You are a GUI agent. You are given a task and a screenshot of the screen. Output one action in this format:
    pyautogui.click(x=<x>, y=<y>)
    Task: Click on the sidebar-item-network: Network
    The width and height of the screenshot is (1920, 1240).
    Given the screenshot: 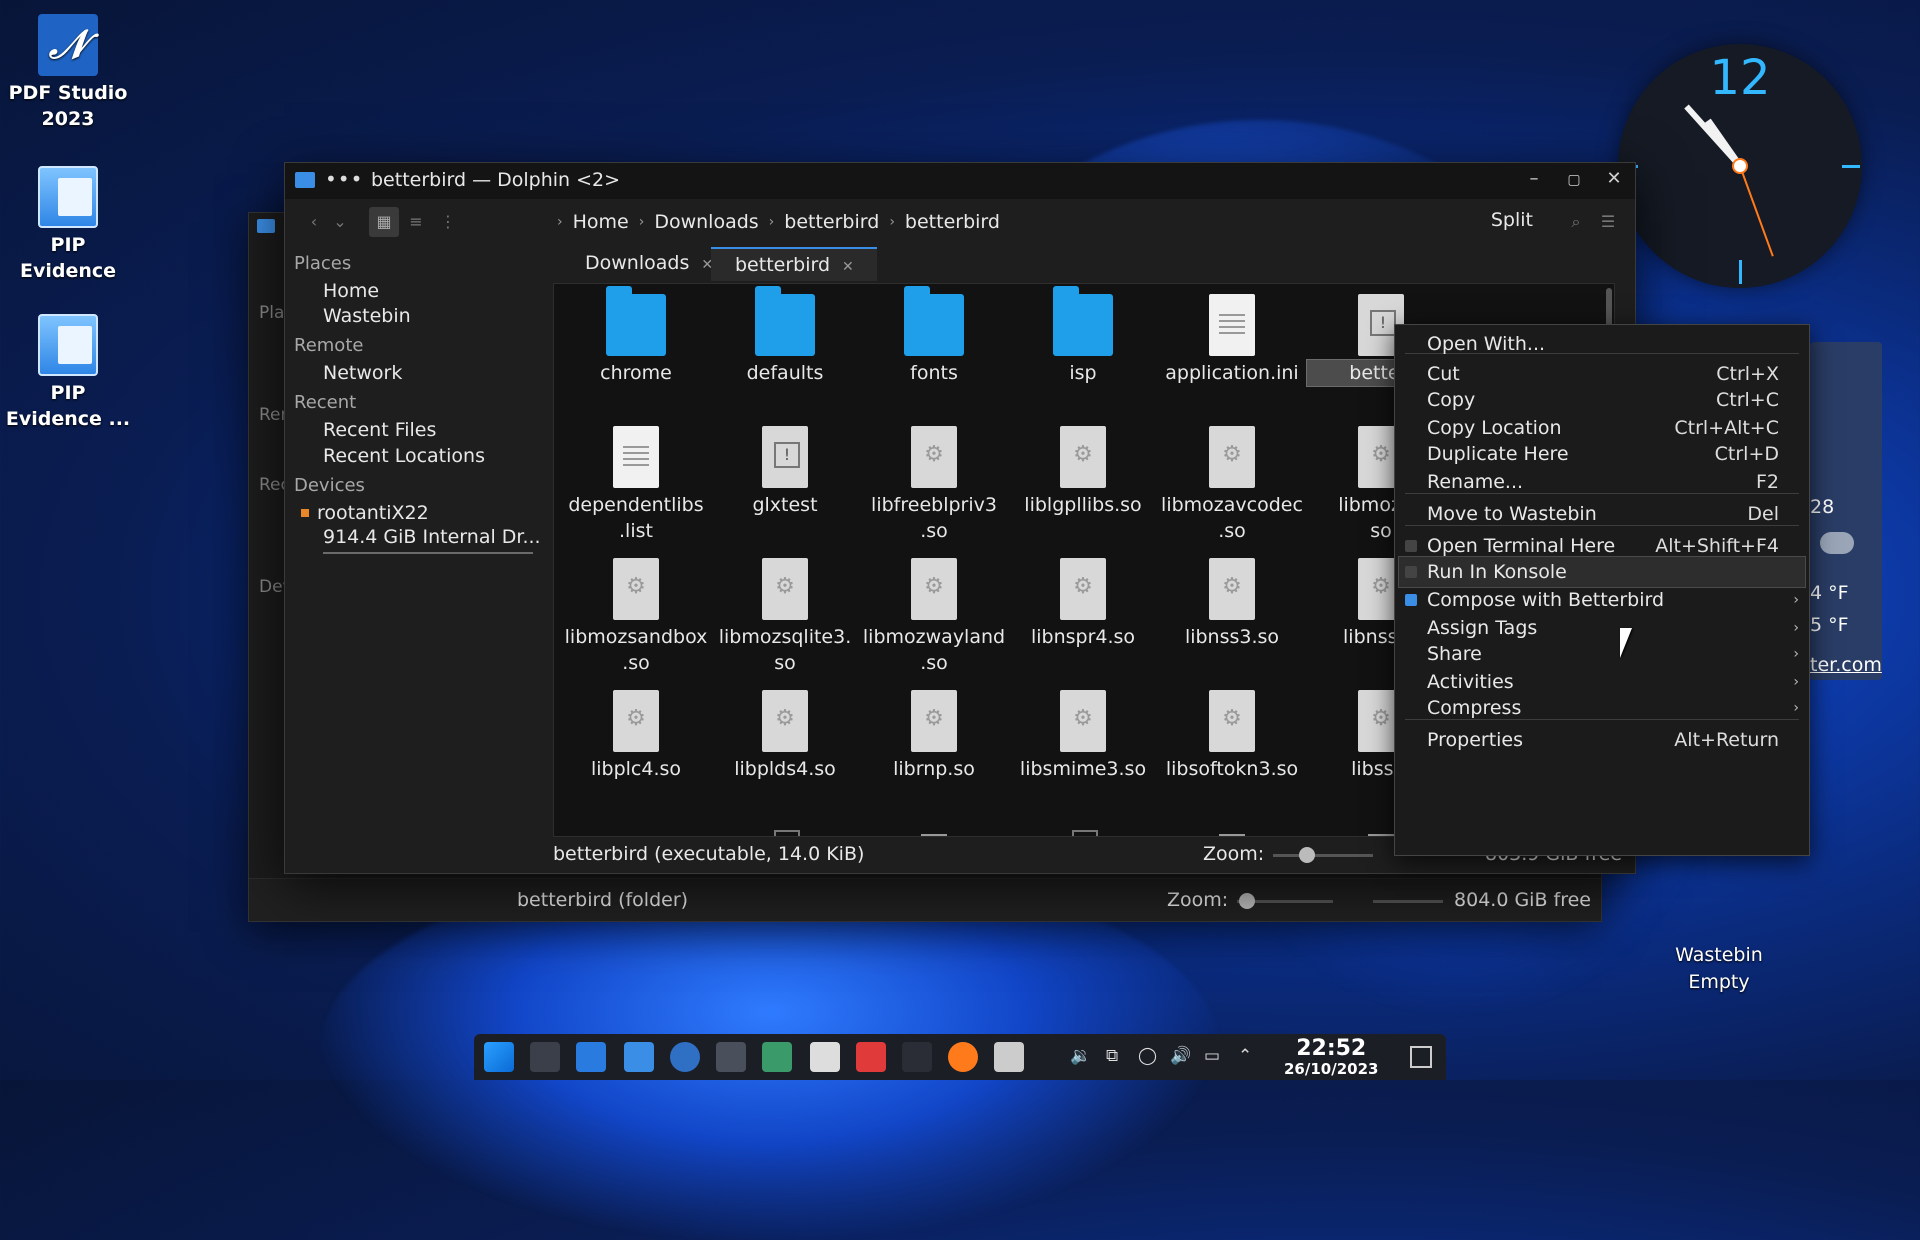 What is the action you would take?
    pyautogui.click(x=351, y=373)
    